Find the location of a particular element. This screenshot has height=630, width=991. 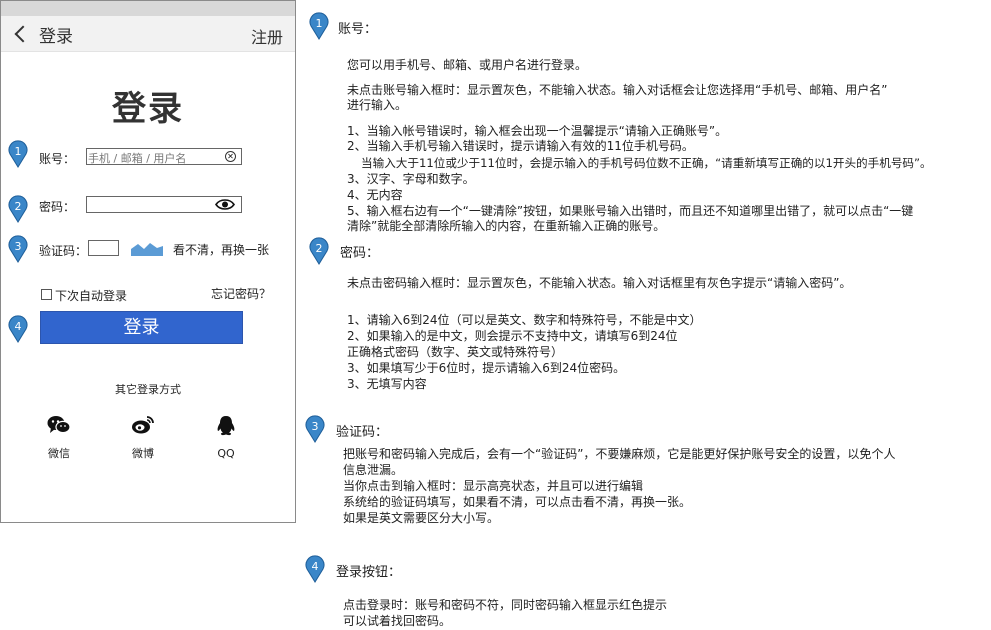

wechat-icon is located at coordinates (59, 425).